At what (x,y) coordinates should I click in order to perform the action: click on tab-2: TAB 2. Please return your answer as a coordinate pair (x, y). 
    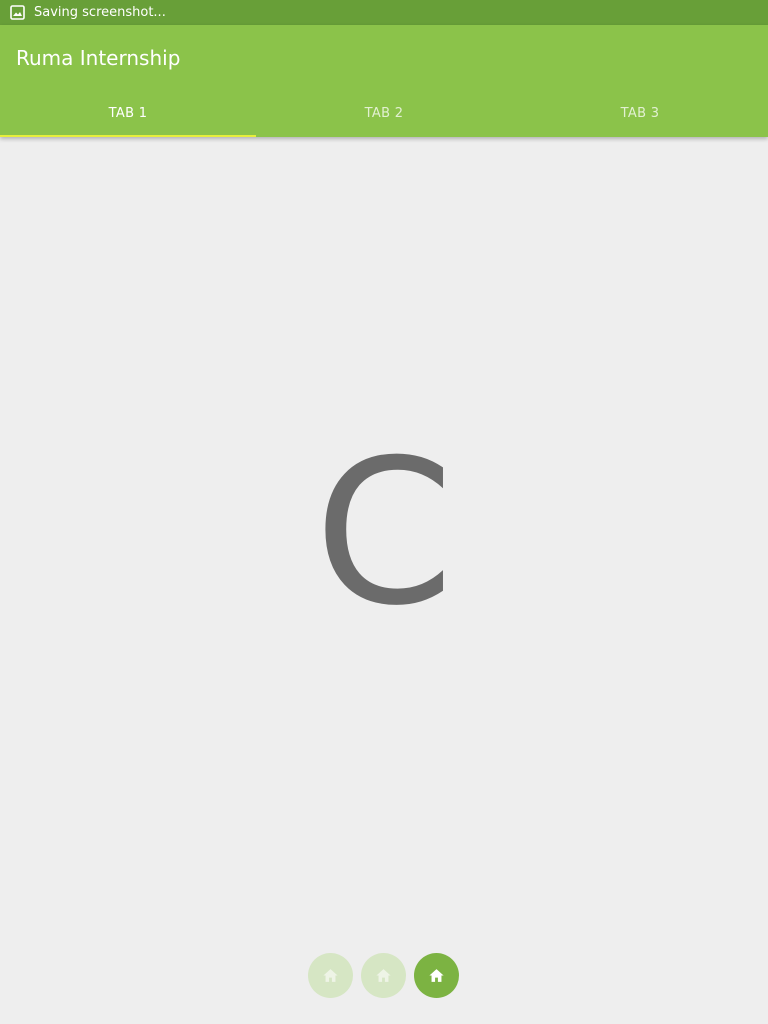
    Looking at the image, I should click on (384, 113).